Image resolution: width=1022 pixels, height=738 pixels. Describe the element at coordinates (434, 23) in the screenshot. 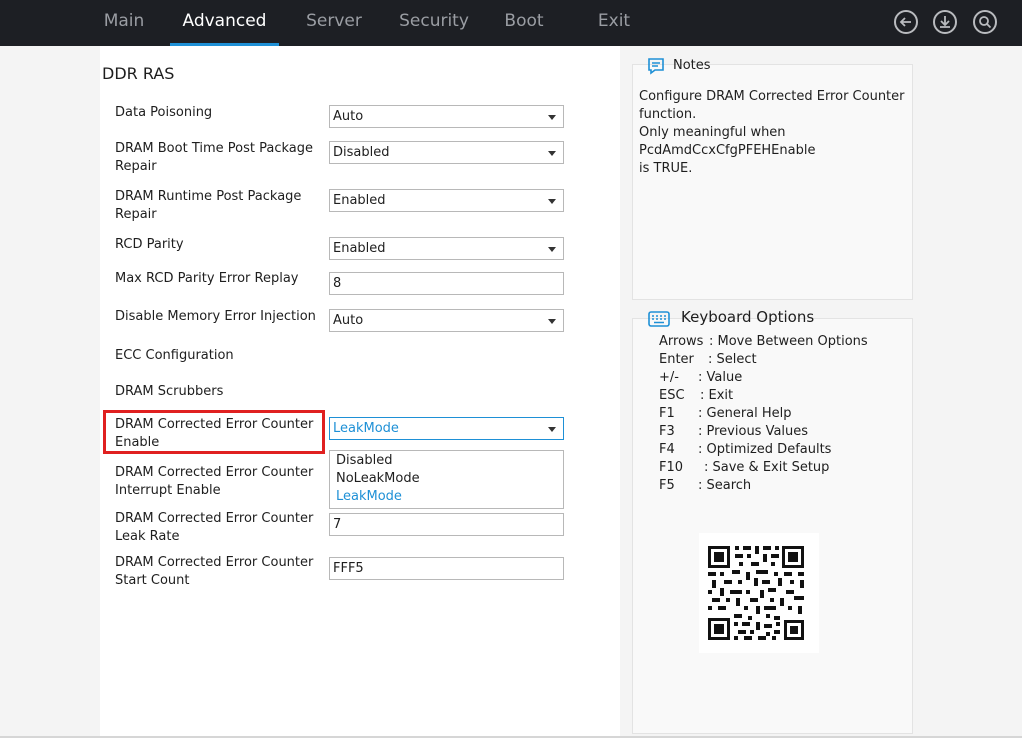

I see `tab-security: Security` at that location.